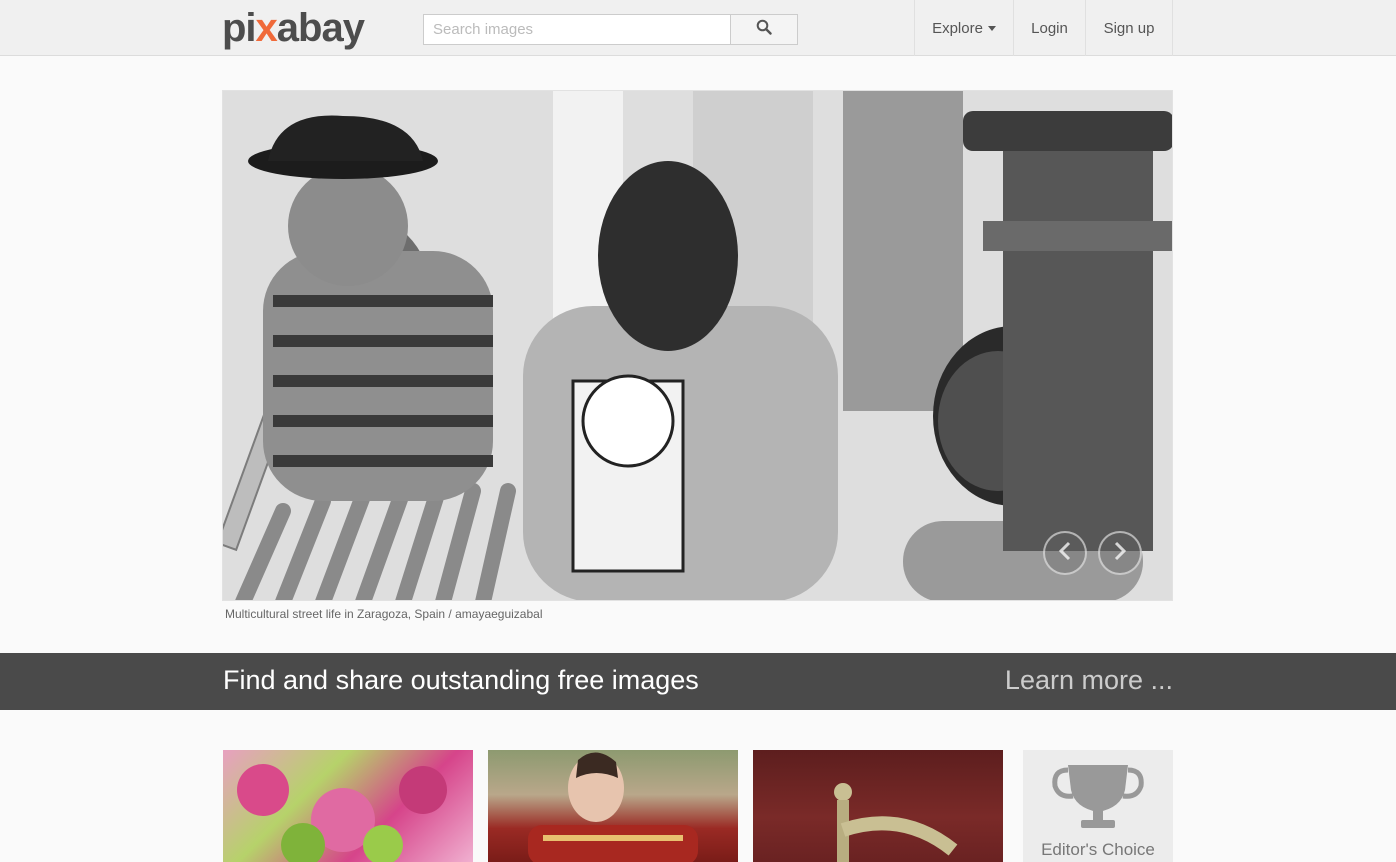 This screenshot has height=862, width=1396. I want to click on banner-title: Find and share outstanding free images, so click(461, 680).